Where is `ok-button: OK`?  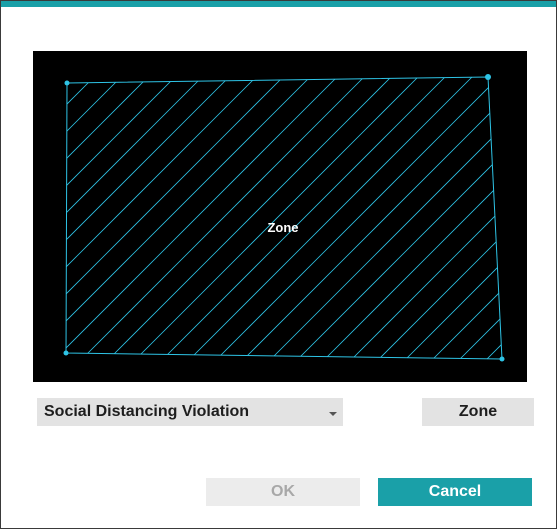 ok-button: OK is located at coordinates (283, 492).